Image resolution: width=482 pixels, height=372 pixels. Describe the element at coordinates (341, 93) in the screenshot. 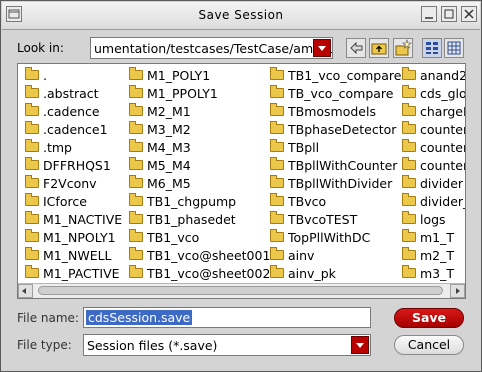

I see `folder-name: TB_vco_compare` at that location.